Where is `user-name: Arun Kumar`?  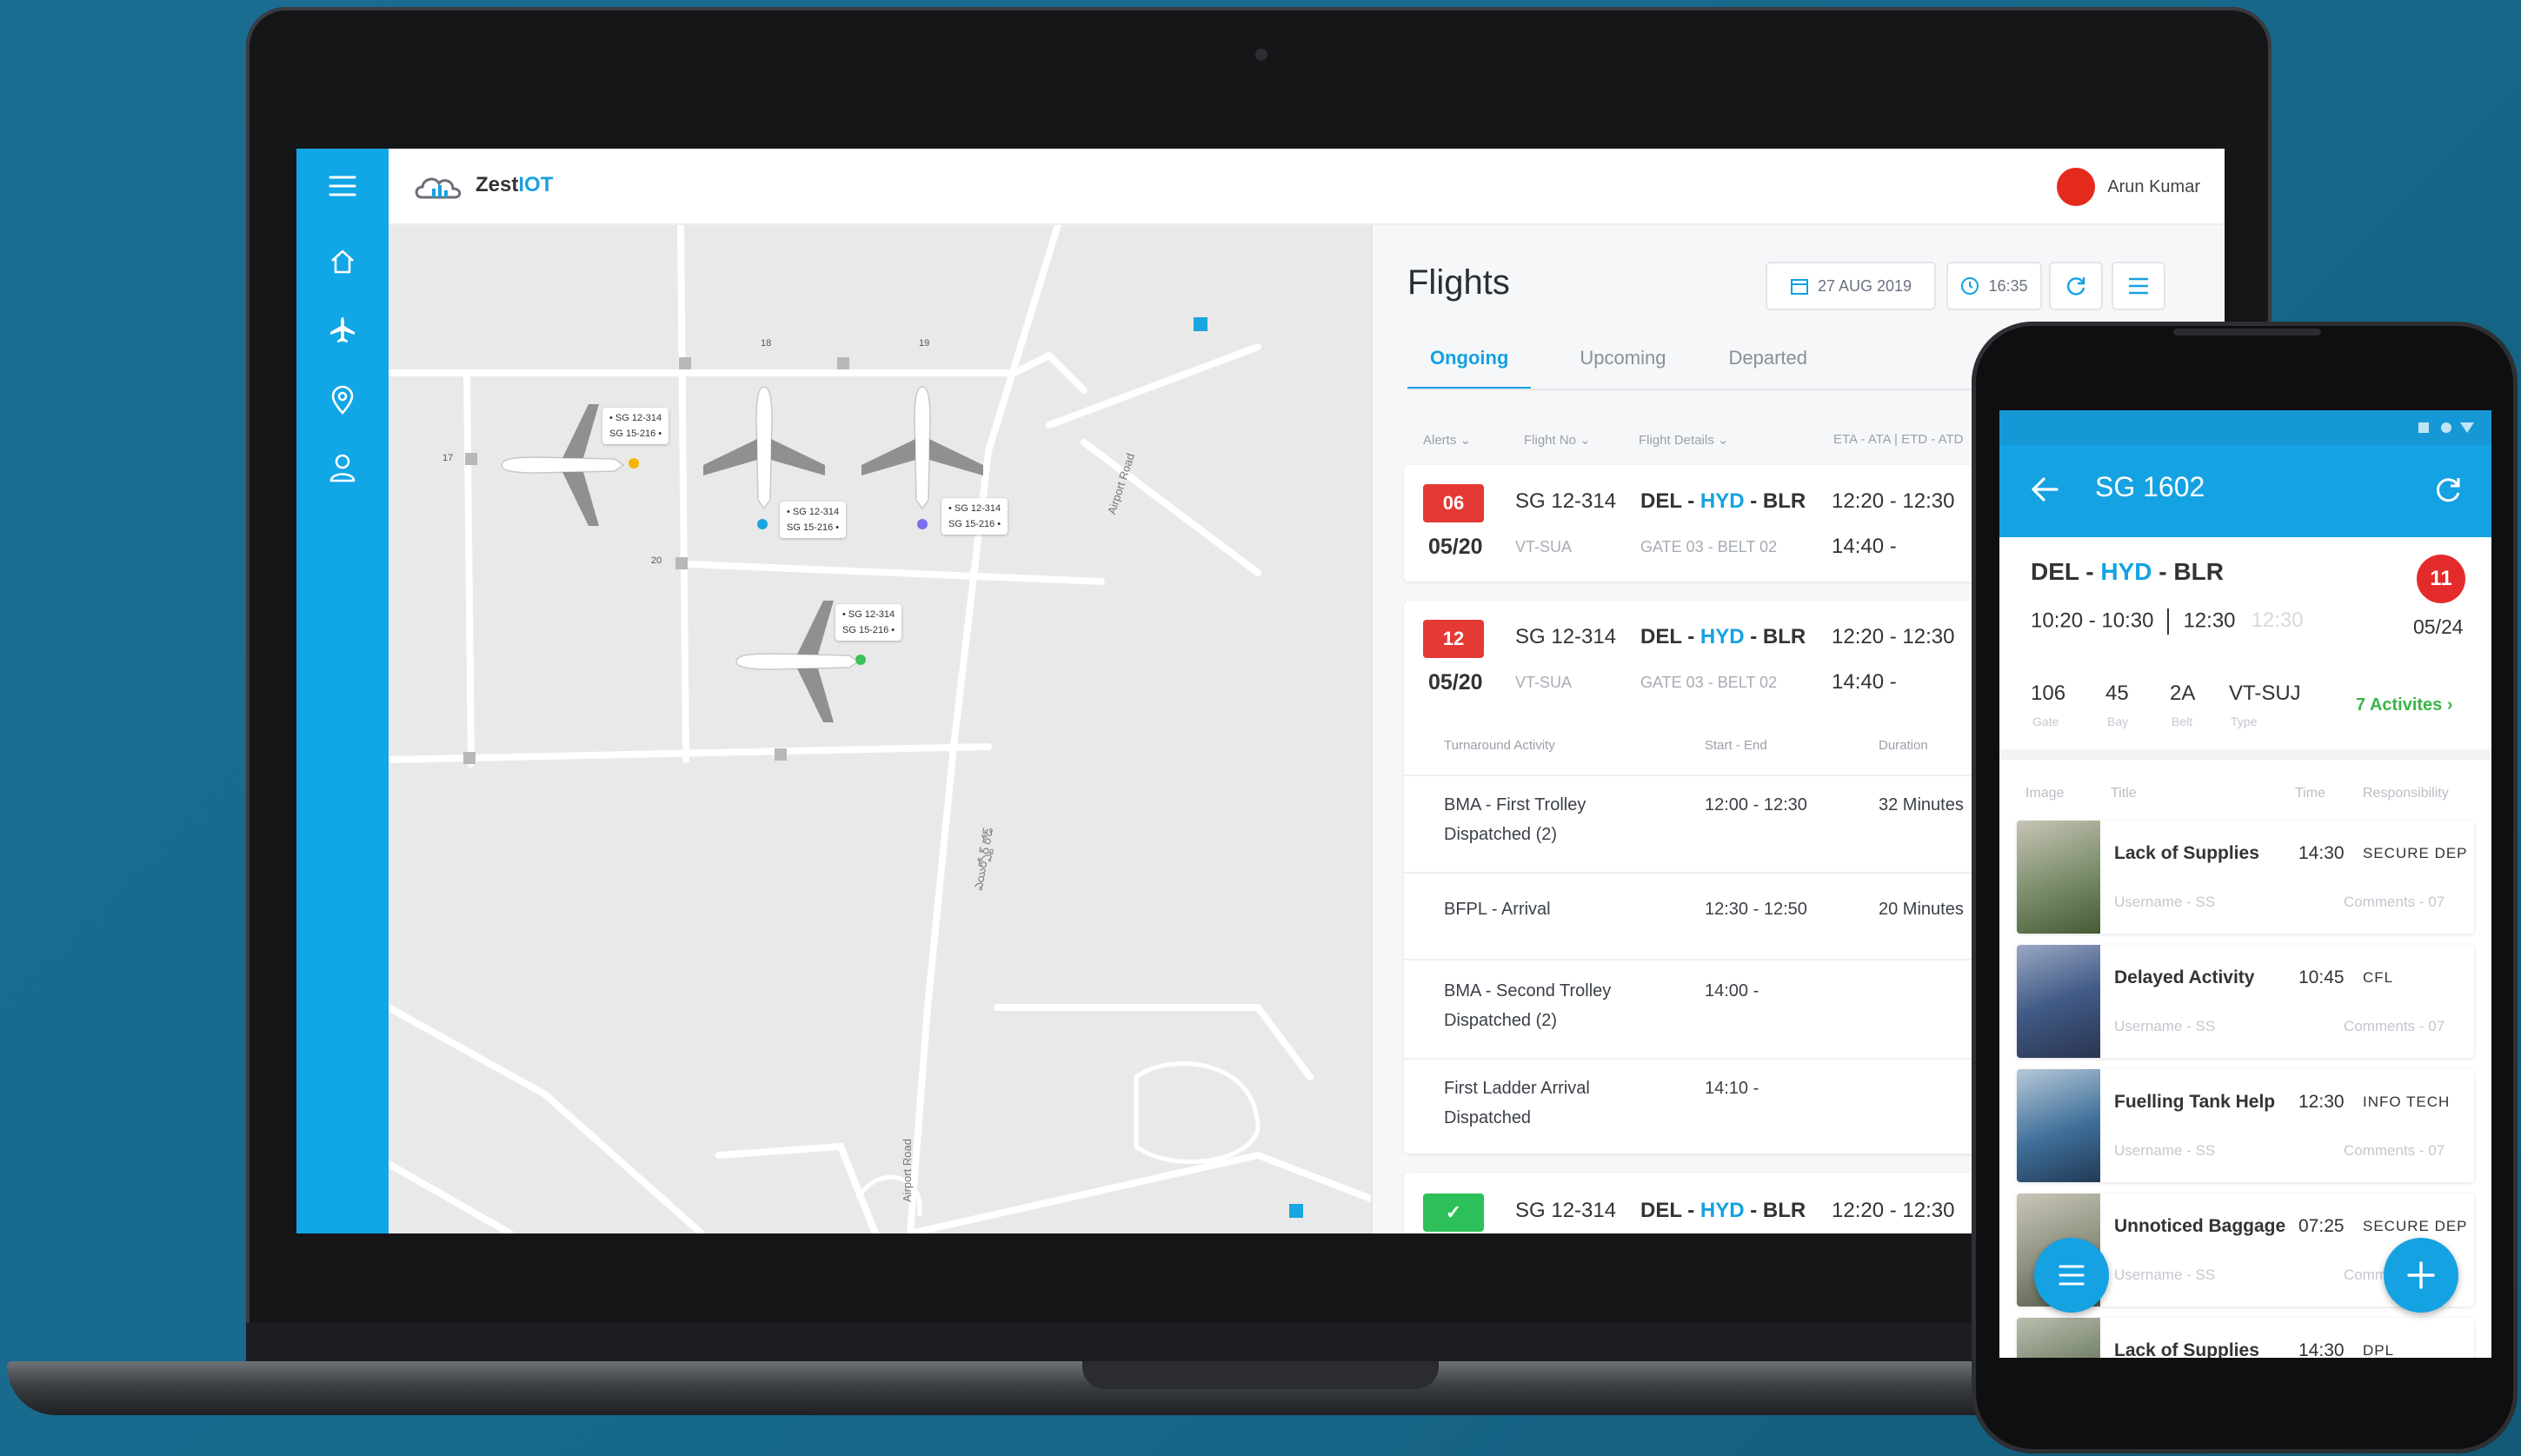
user-name: Arun Kumar is located at coordinates (2153, 186).